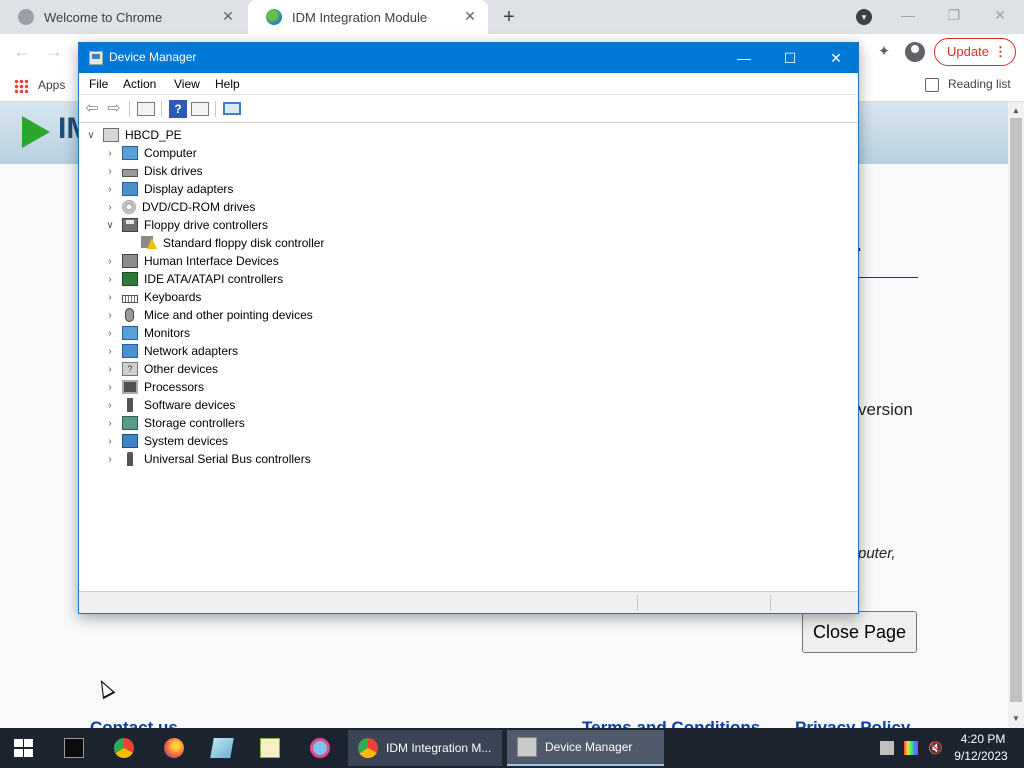 This screenshot has height=768, width=1024. Describe the element at coordinates (21, 86) in the screenshot. I see `apps-grid-icon` at that location.